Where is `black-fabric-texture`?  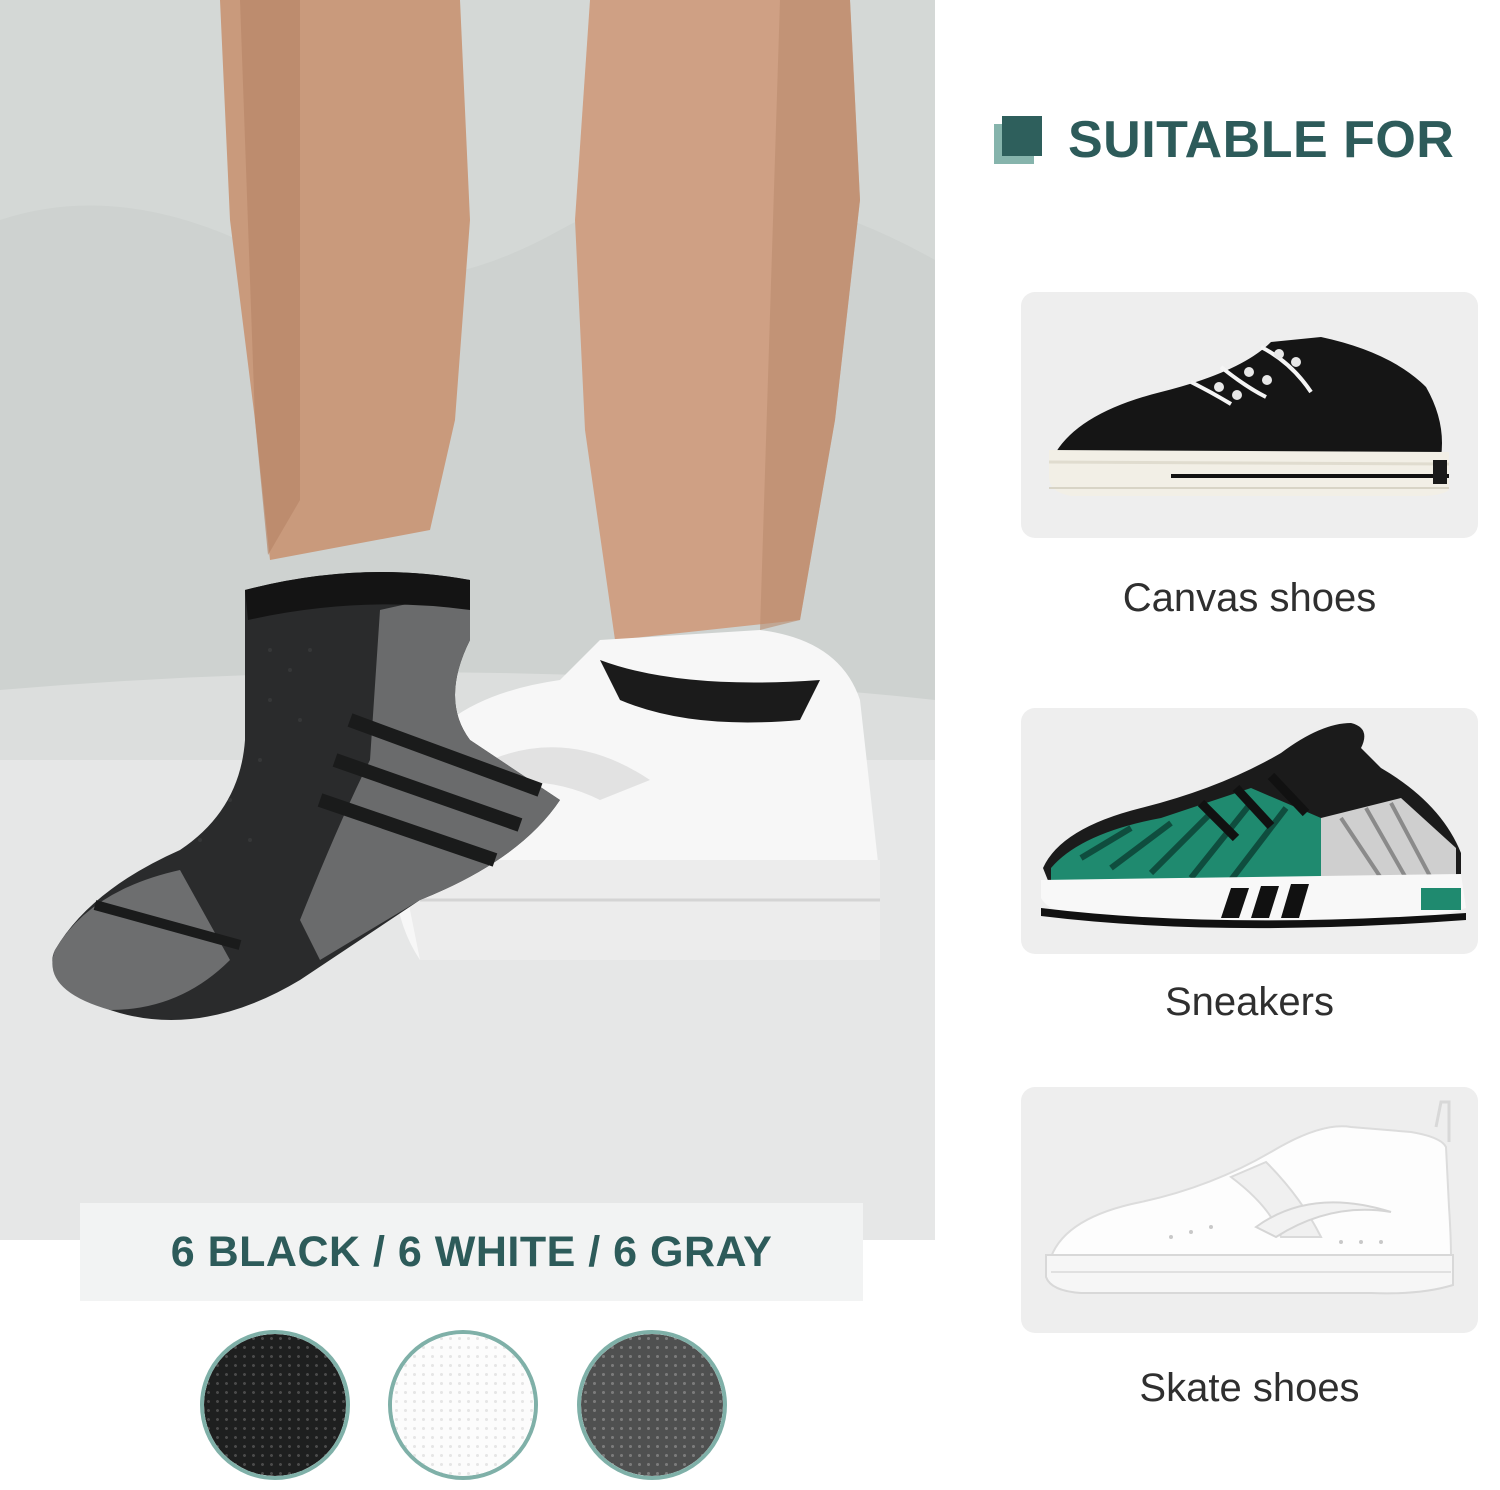
black-fabric-texture is located at coordinates (275, 1405).